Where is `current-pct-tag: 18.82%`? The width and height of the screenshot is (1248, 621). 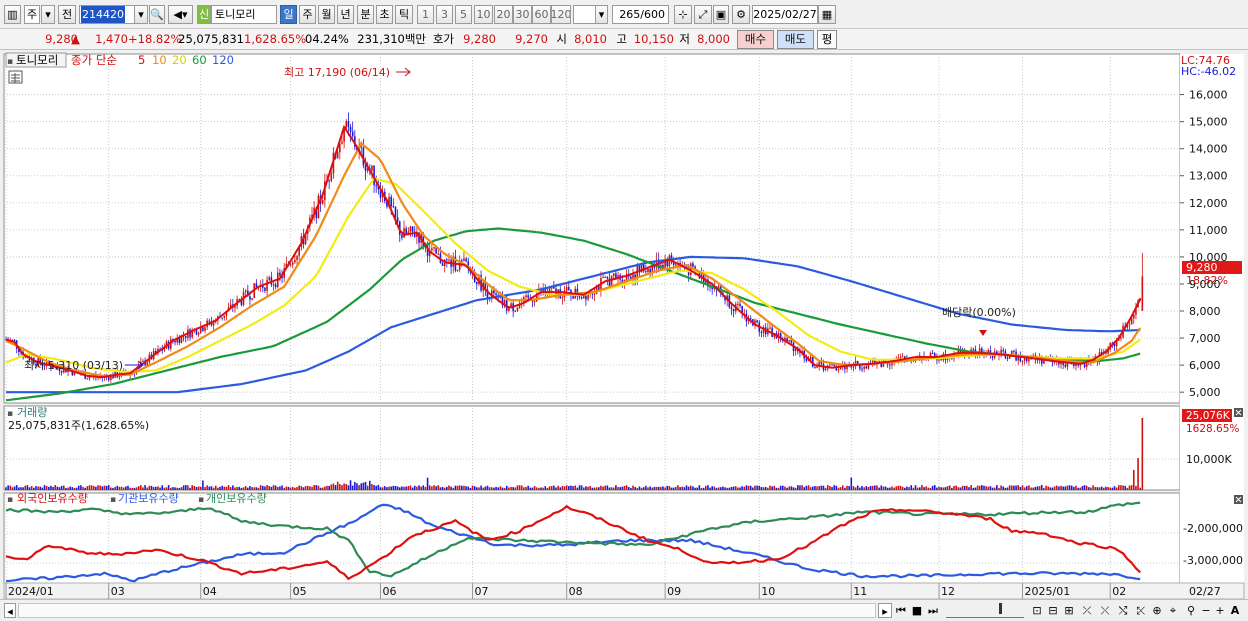 current-pct-tag: 18.82% is located at coordinates (1207, 280).